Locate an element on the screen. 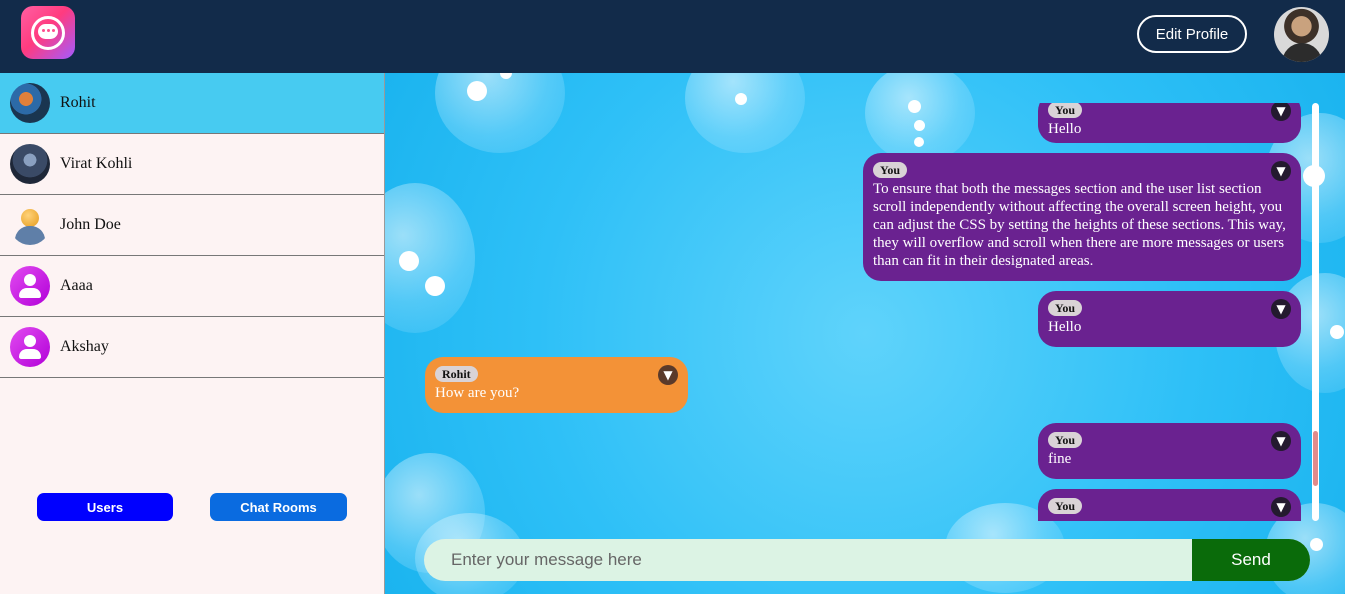 This screenshot has width=1345, height=594. user-name: Rohit is located at coordinates (78, 102).